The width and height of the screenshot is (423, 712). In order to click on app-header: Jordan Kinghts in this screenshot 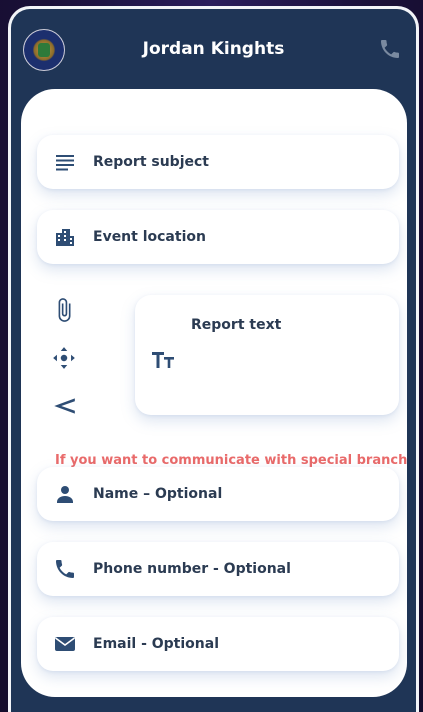, I will do `click(213, 49)`.